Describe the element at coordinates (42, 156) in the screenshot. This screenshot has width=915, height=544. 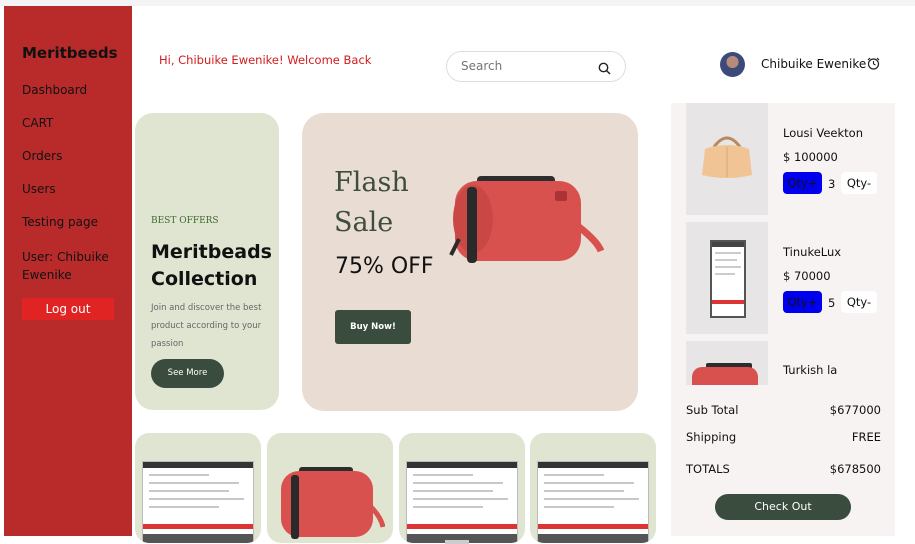
I see `nav-item-orders: Orders` at that location.